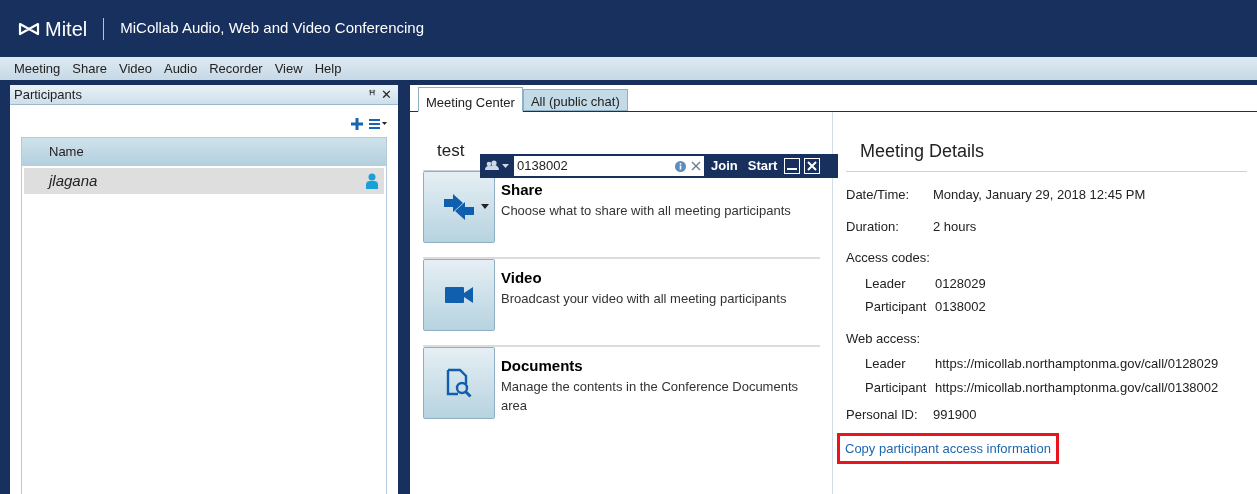  I want to click on section-label: Web access:, so click(884, 338).